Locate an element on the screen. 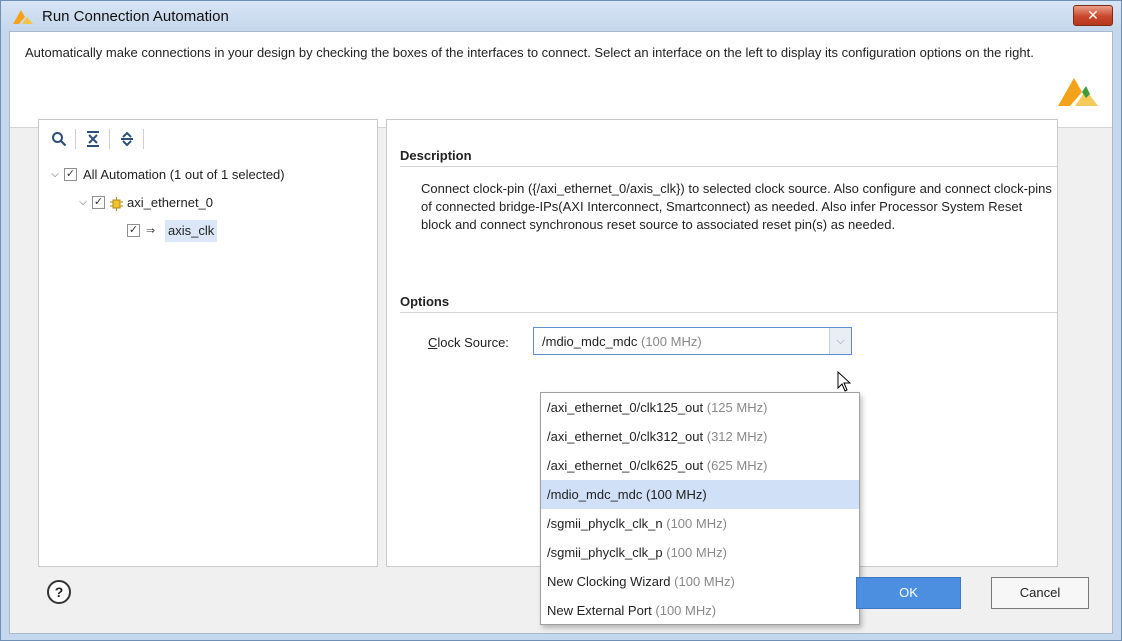 Image resolution: width=1122 pixels, height=641 pixels. dropdown-option: New External Port (100 MHz) is located at coordinates (700, 610).